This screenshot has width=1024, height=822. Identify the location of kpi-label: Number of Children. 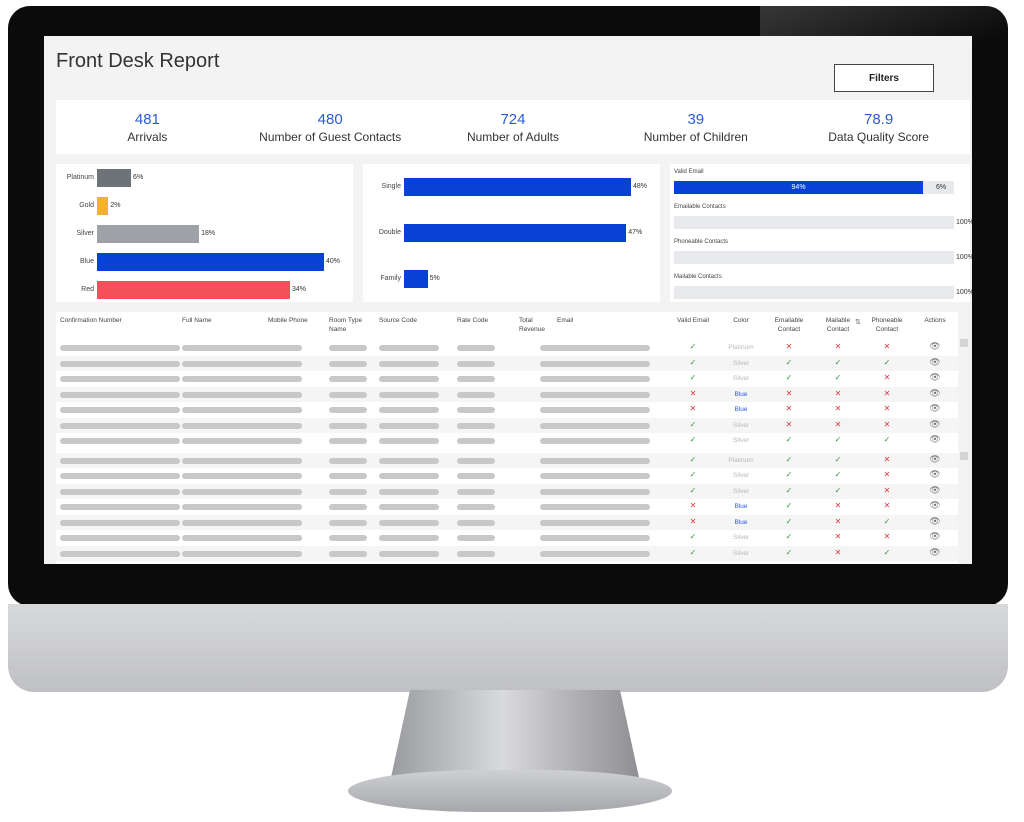
(695, 136).